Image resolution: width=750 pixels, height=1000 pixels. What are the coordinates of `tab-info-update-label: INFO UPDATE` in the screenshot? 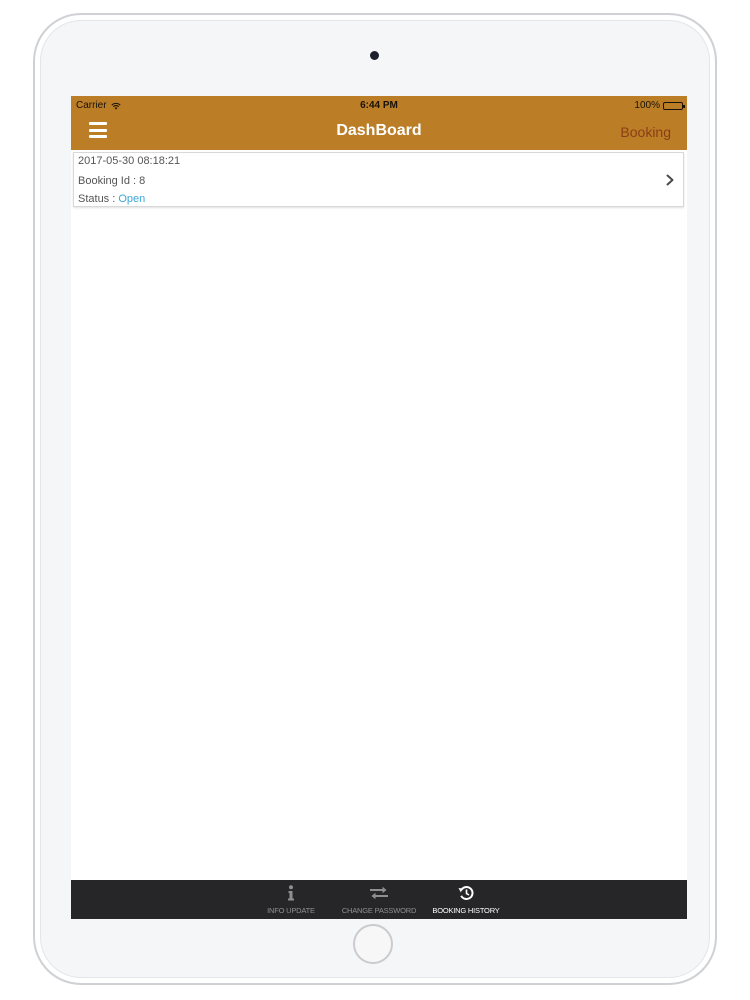 It's located at (291, 910).